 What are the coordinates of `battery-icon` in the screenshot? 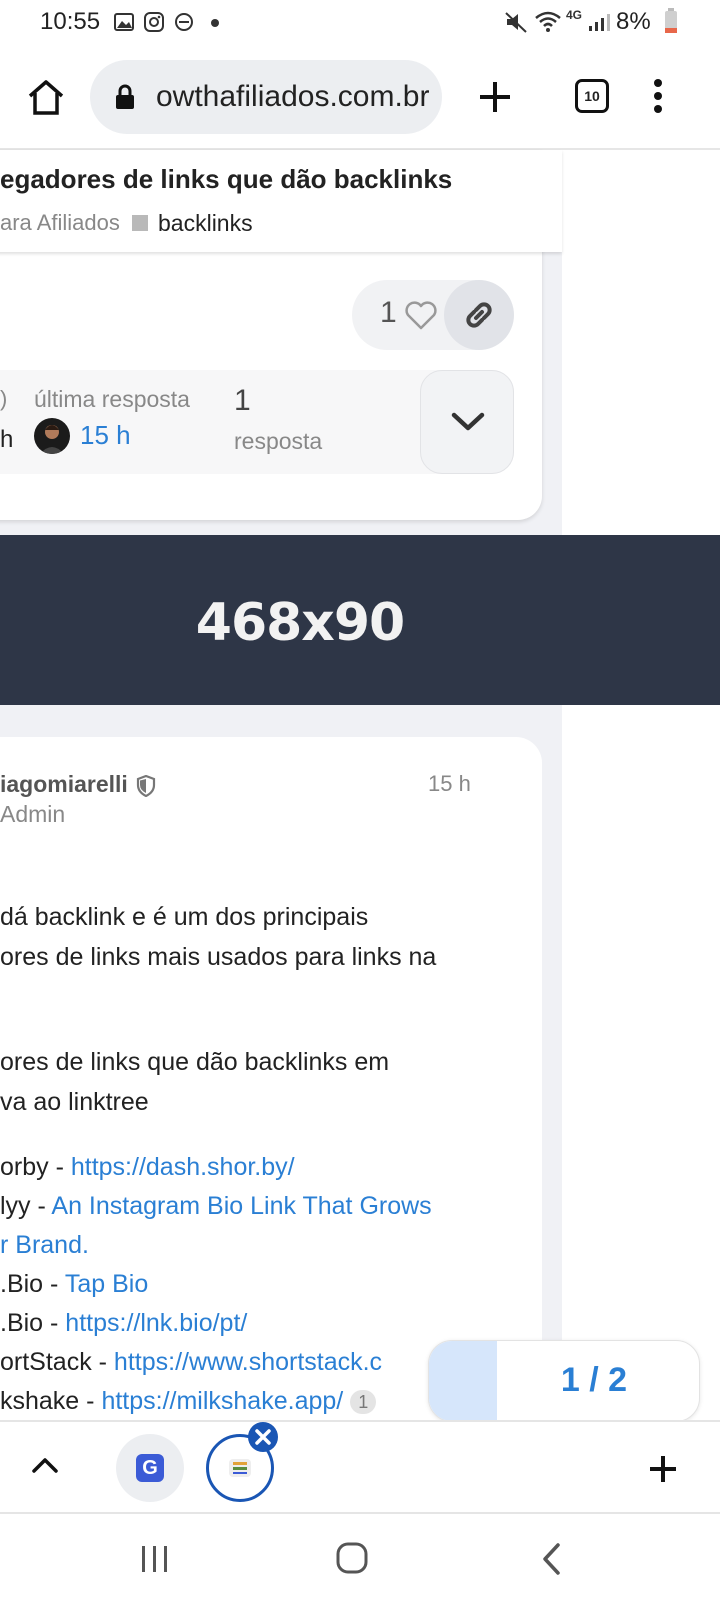 It's located at (671, 20).